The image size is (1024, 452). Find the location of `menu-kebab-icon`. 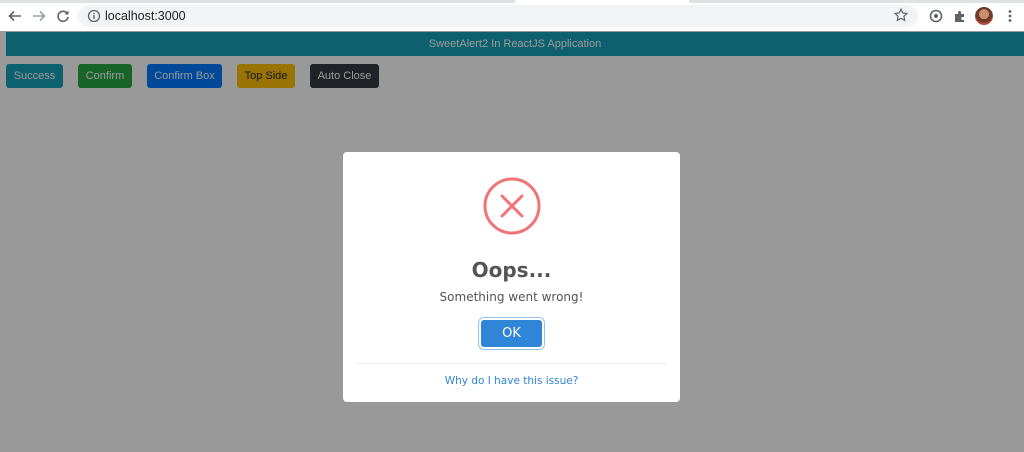

menu-kebab-icon is located at coordinates (1010, 16).